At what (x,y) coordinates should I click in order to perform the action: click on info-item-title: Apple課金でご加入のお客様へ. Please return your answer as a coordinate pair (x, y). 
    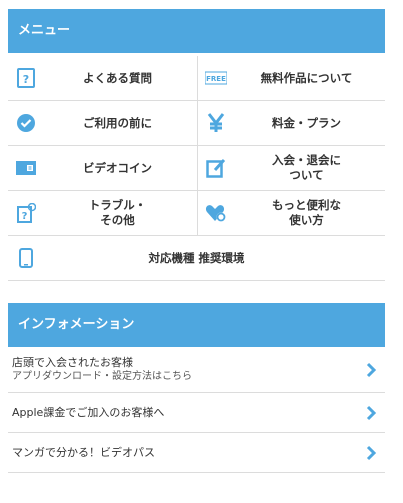
    Looking at the image, I should click on (88, 412).